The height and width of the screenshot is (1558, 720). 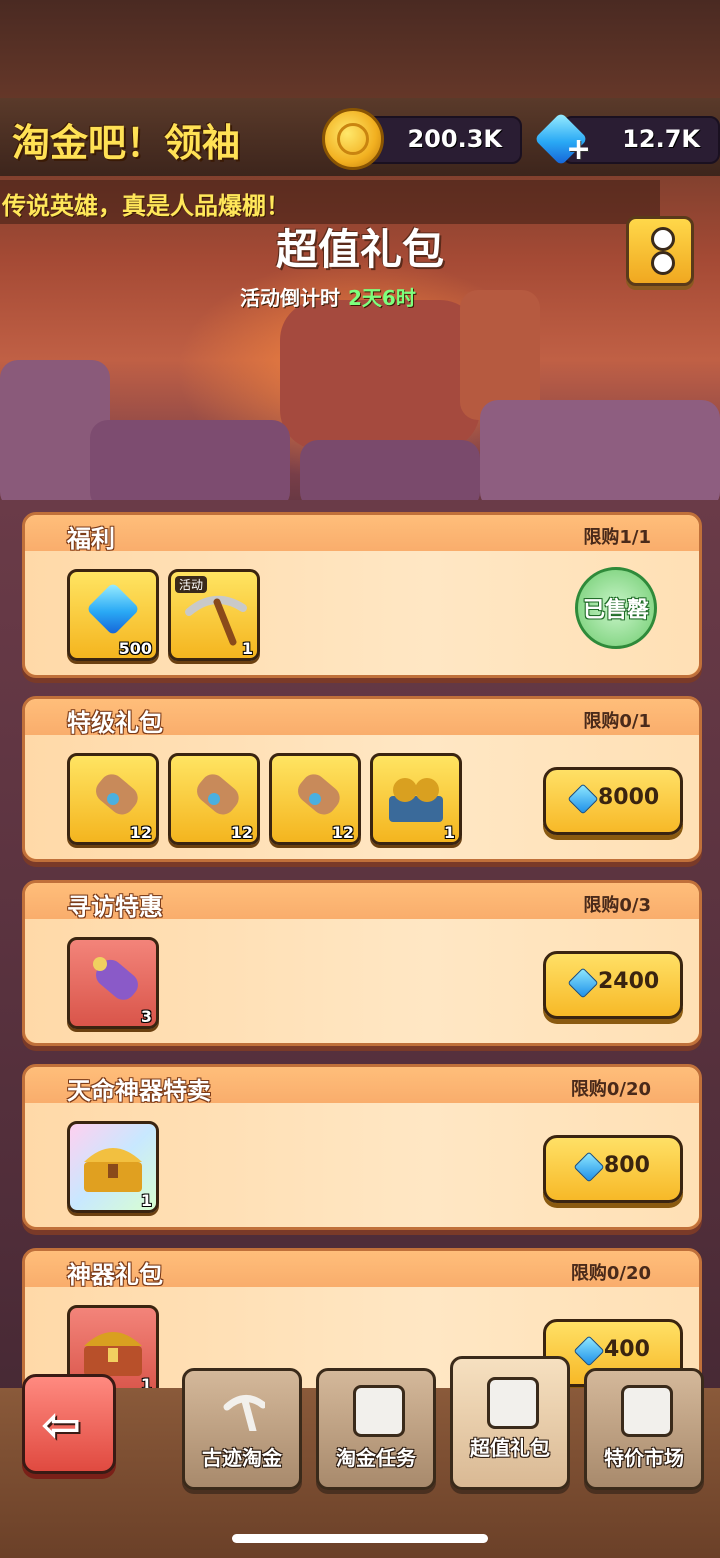 What do you see at coordinates (362, 1147) in the screenshot?
I see `pack-card-destiny-artifact: 天命神器特卖 限购0/20 1 800` at bounding box center [362, 1147].